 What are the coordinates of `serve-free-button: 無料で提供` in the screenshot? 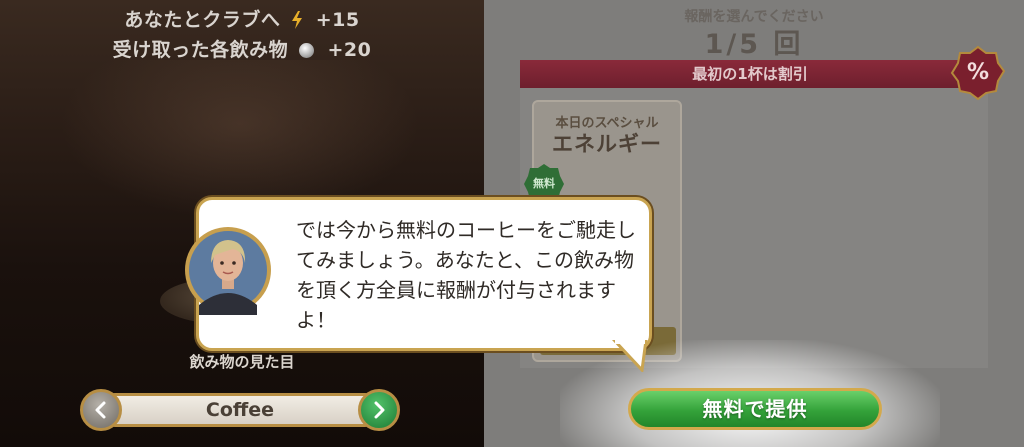 It's located at (755, 409).